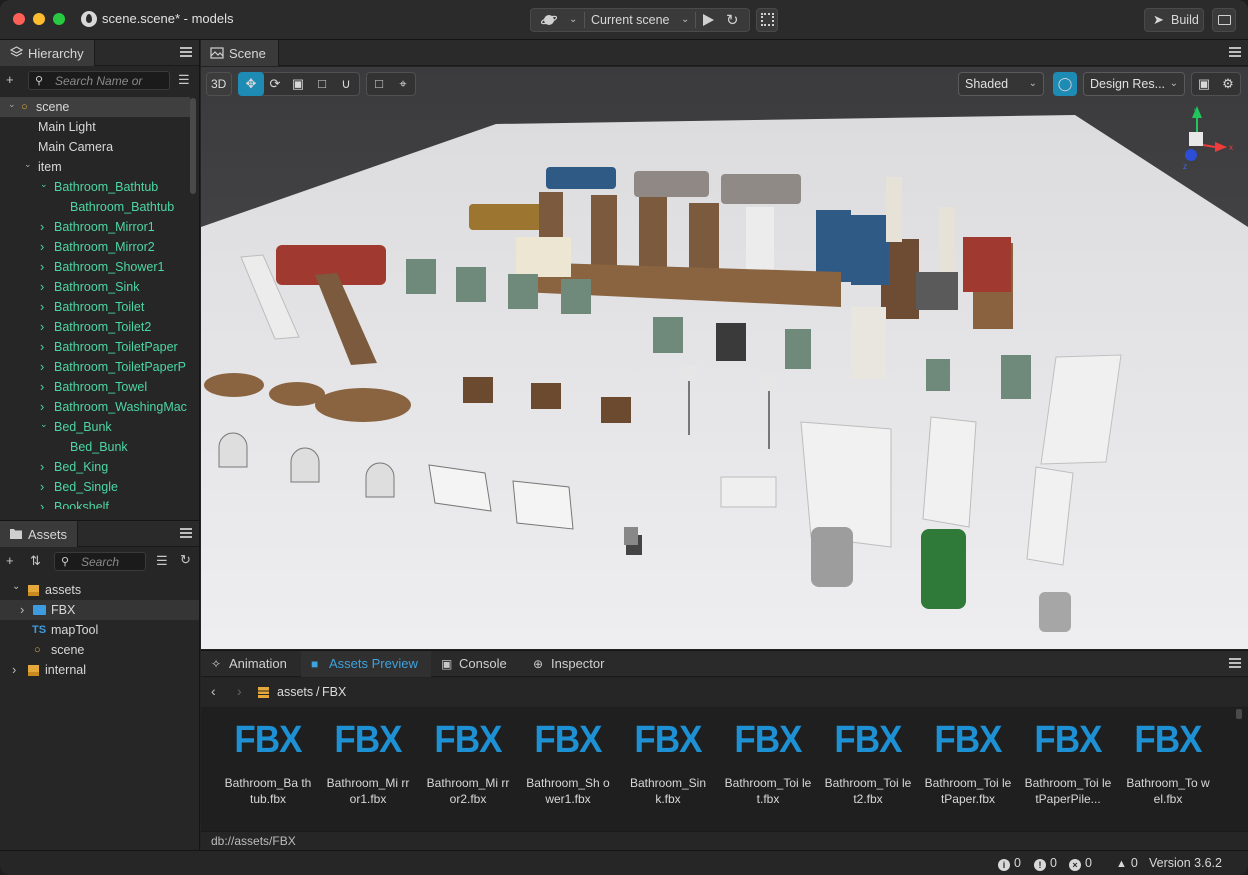 The width and height of the screenshot is (1248, 875). Describe the element at coordinates (39, 534) in the screenshot. I see `tab-assets: Assets` at that location.